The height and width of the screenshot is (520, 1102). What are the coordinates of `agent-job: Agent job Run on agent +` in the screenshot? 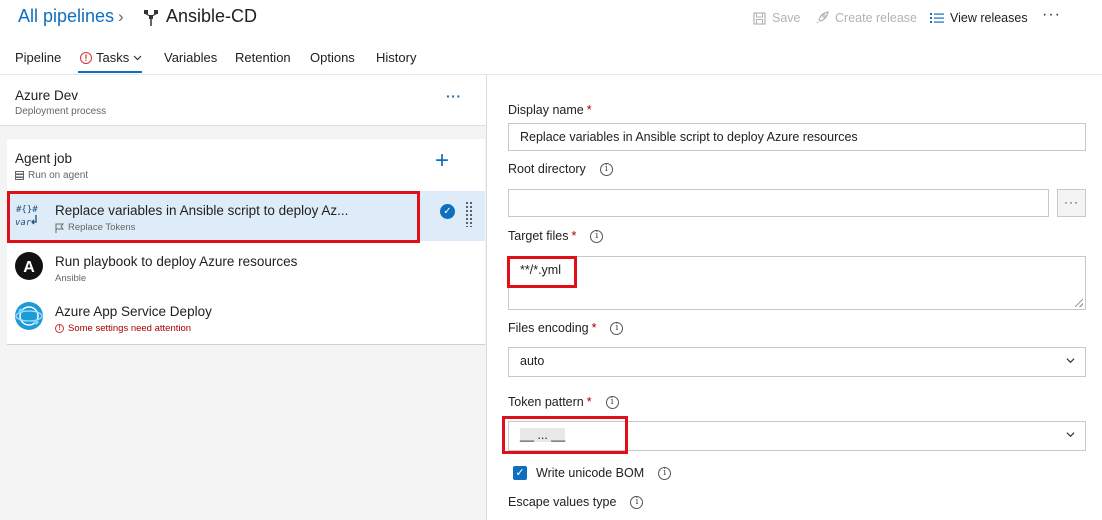 It's located at (246, 165).